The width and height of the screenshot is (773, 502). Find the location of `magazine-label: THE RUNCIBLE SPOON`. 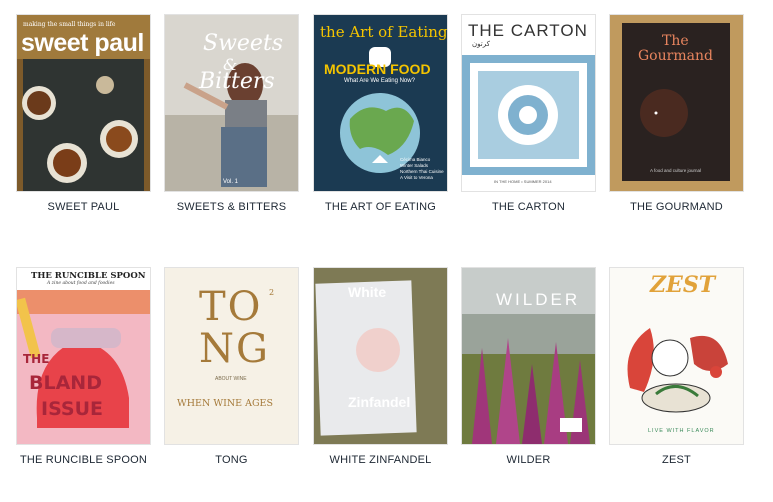

magazine-label: THE RUNCIBLE SPOON is located at coordinates (83, 460).